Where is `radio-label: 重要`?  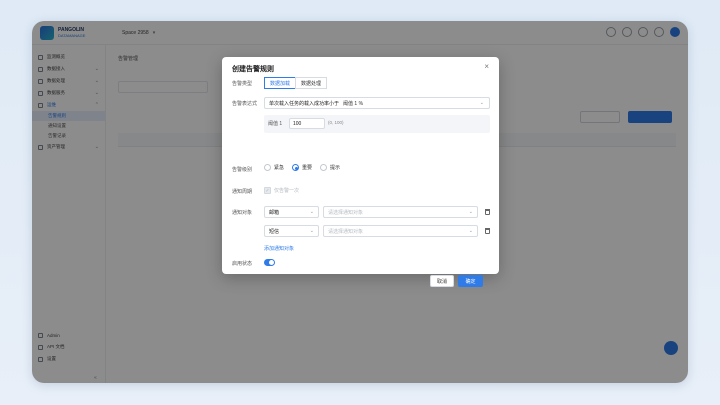
radio-label: 重要 is located at coordinates (307, 168).